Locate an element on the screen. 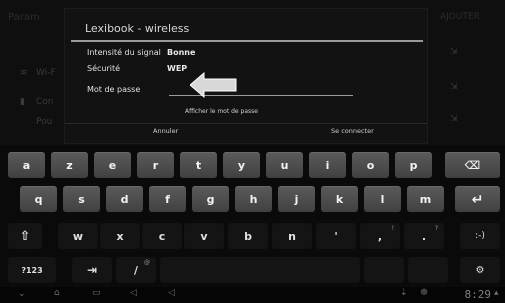  usb-icon: ⇣ is located at coordinates (404, 293).